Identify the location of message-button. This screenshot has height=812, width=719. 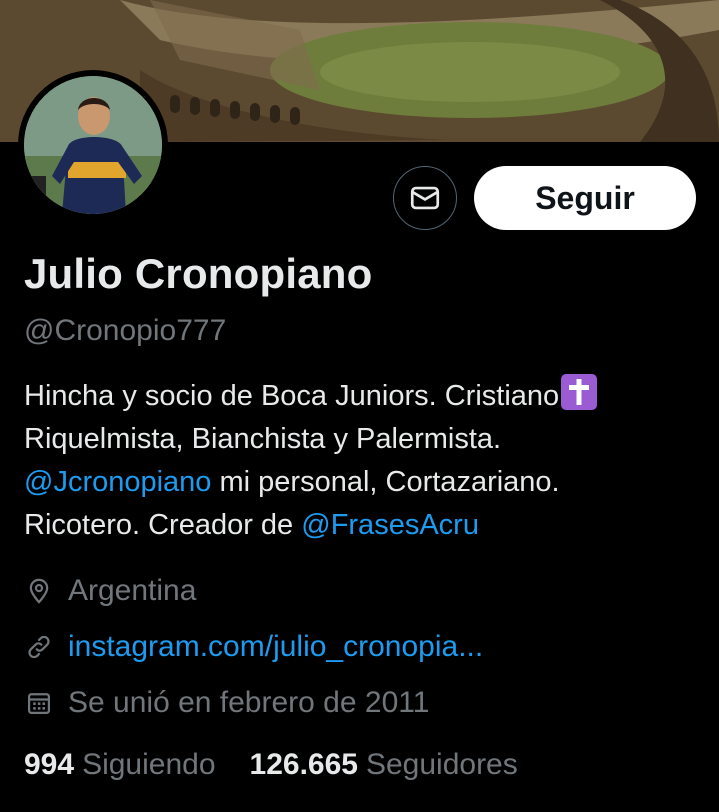
(425, 198).